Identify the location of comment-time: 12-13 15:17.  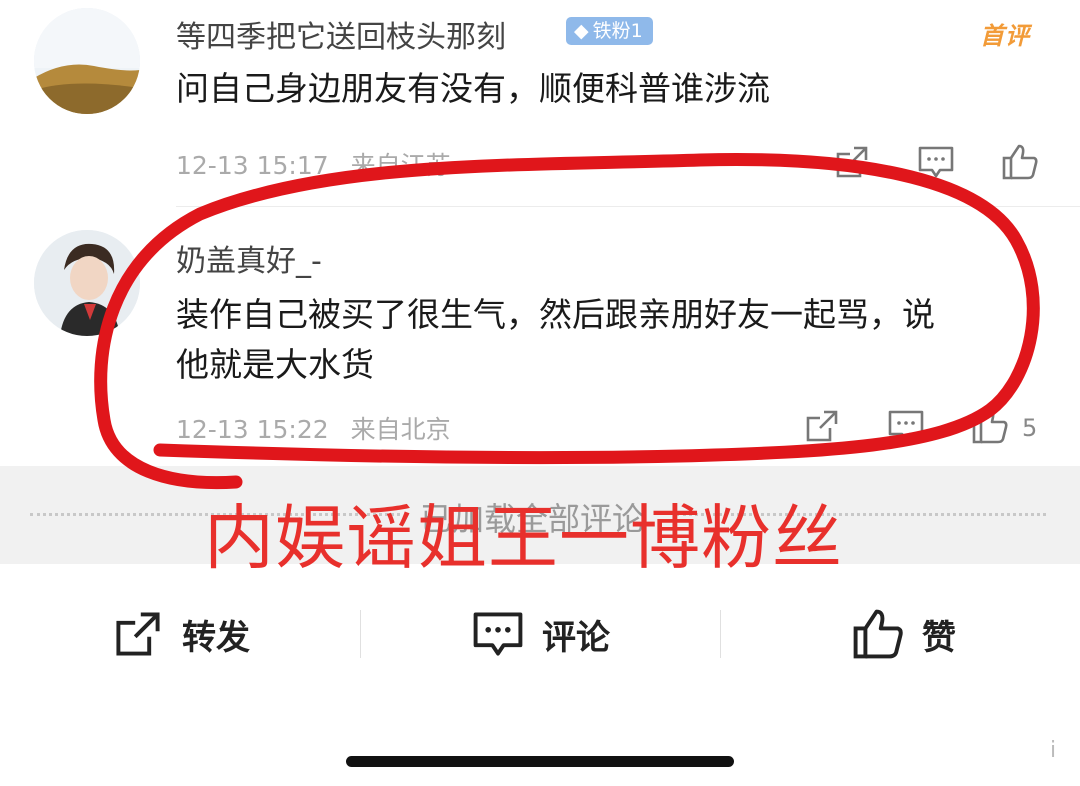
(252, 165).